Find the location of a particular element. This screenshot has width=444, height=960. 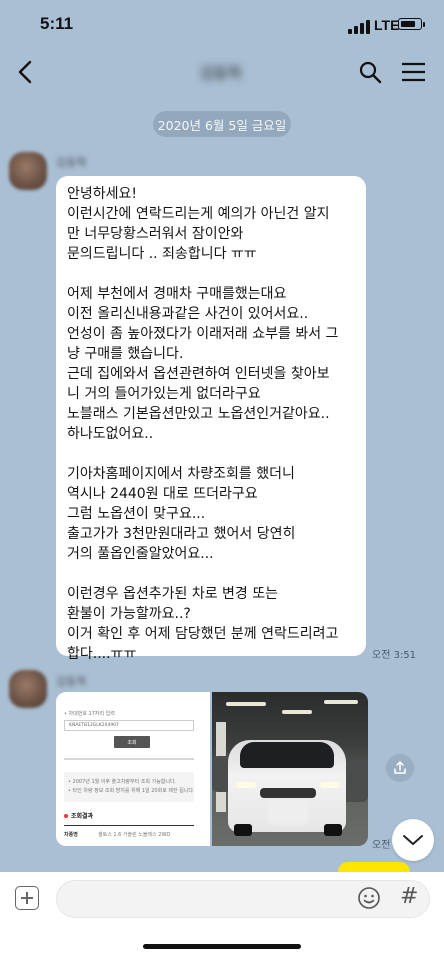

search-icon is located at coordinates (370, 72).